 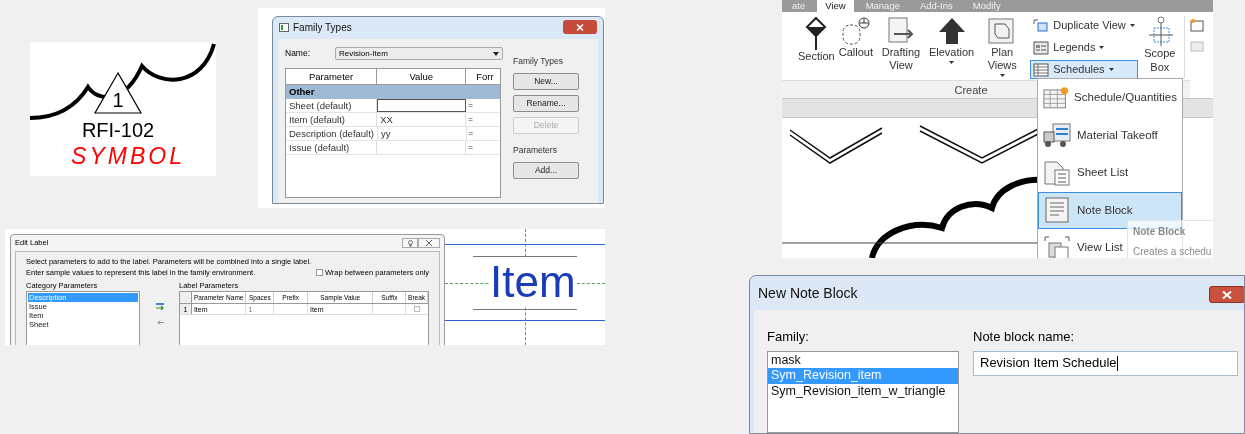 I want to click on panel-label: Create, so click(x=971, y=90).